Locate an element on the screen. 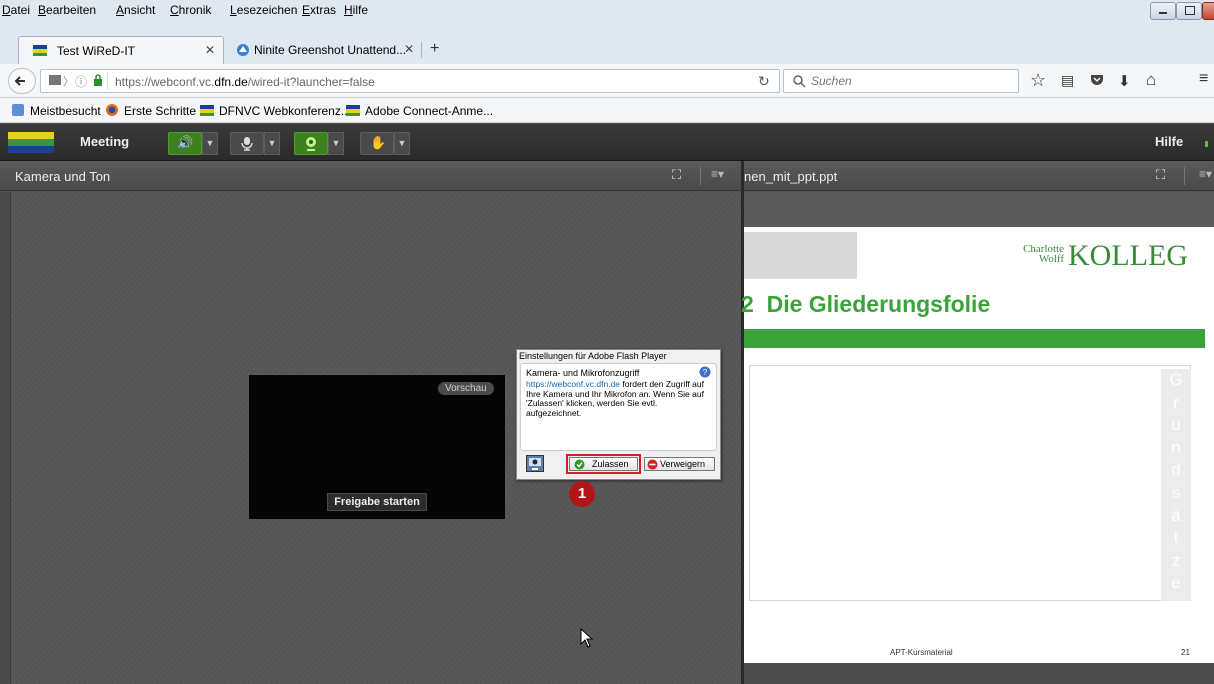  meeting-menu: Meeting is located at coordinates (104, 141).